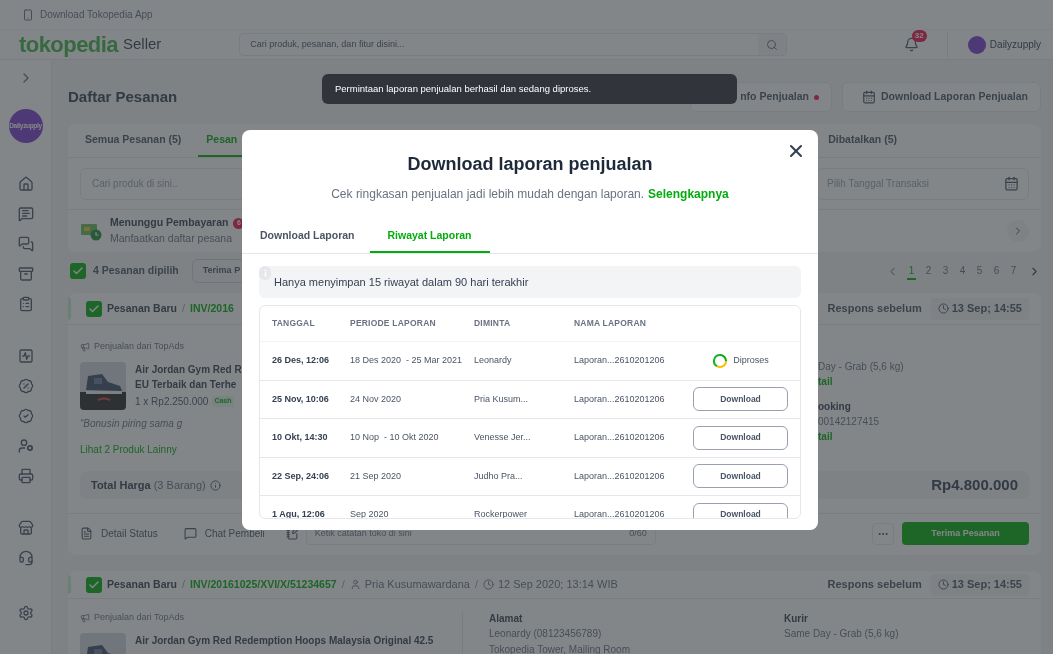  I want to click on archive-icon, so click(25, 274).